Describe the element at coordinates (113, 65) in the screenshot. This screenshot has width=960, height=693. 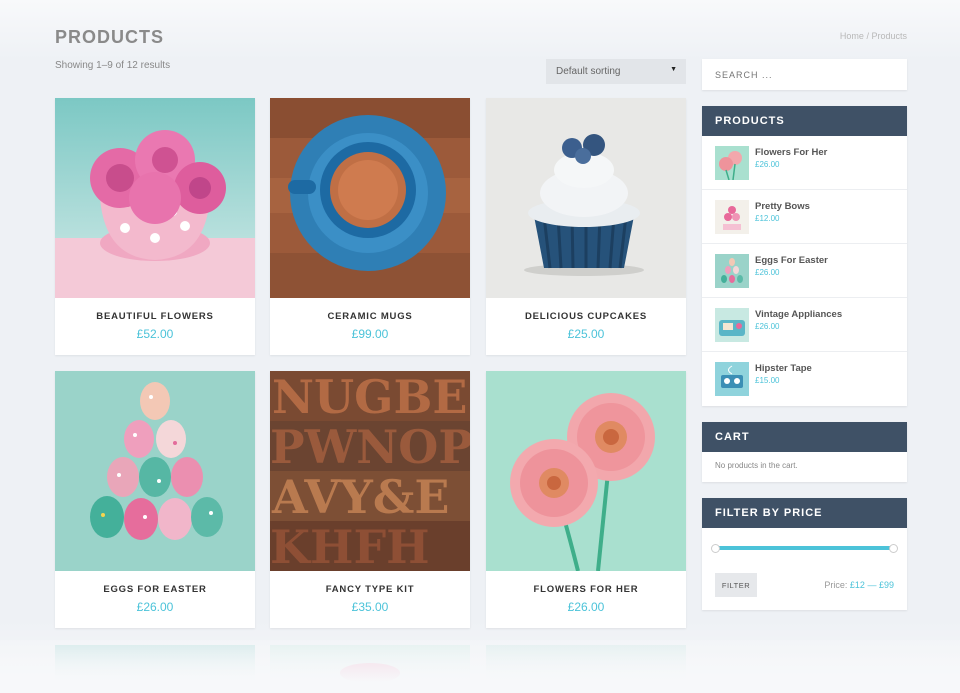
I see `result-count: Showing 1–9 of 12 results` at that location.